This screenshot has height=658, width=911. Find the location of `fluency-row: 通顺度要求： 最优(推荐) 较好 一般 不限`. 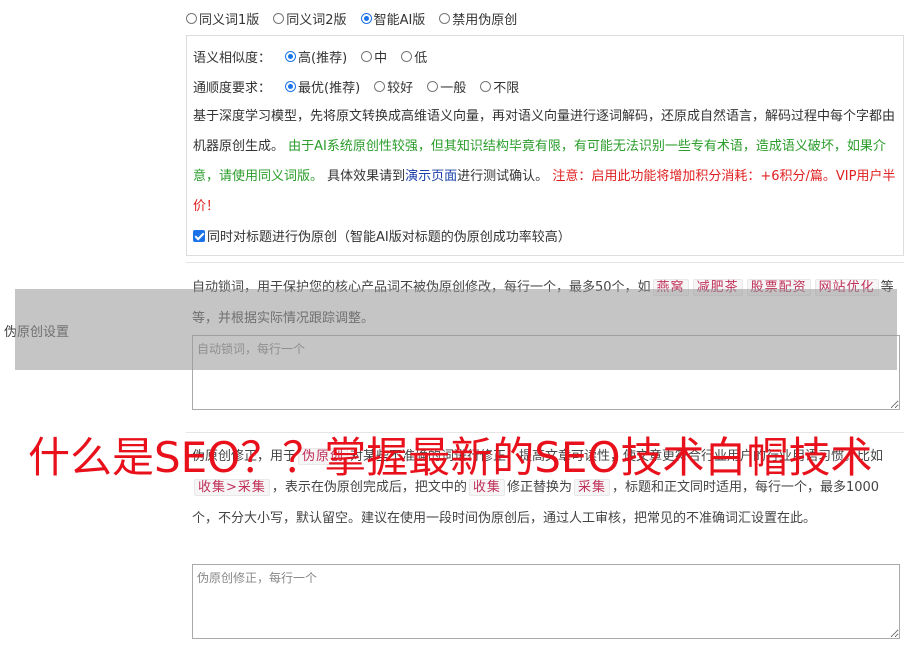

fluency-row: 通顺度要求： 最优(推荐) 较好 一般 不限 is located at coordinates (356, 86).